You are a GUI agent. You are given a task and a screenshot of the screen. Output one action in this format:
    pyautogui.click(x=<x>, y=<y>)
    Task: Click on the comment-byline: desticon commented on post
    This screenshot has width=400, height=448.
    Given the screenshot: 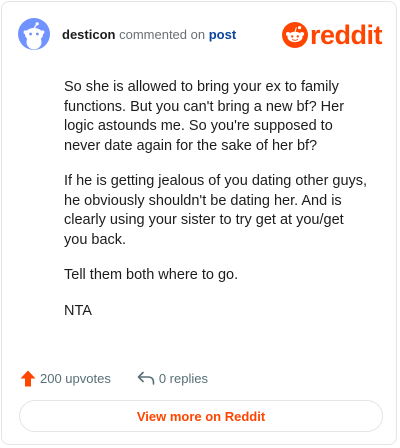 What is the action you would take?
    pyautogui.click(x=149, y=35)
    